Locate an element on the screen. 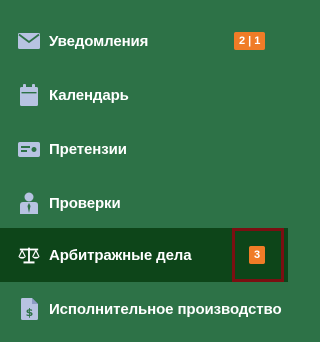 The height and width of the screenshot is (342, 320). sidebar-item-label: Арбитражные дела is located at coordinates (120, 255).